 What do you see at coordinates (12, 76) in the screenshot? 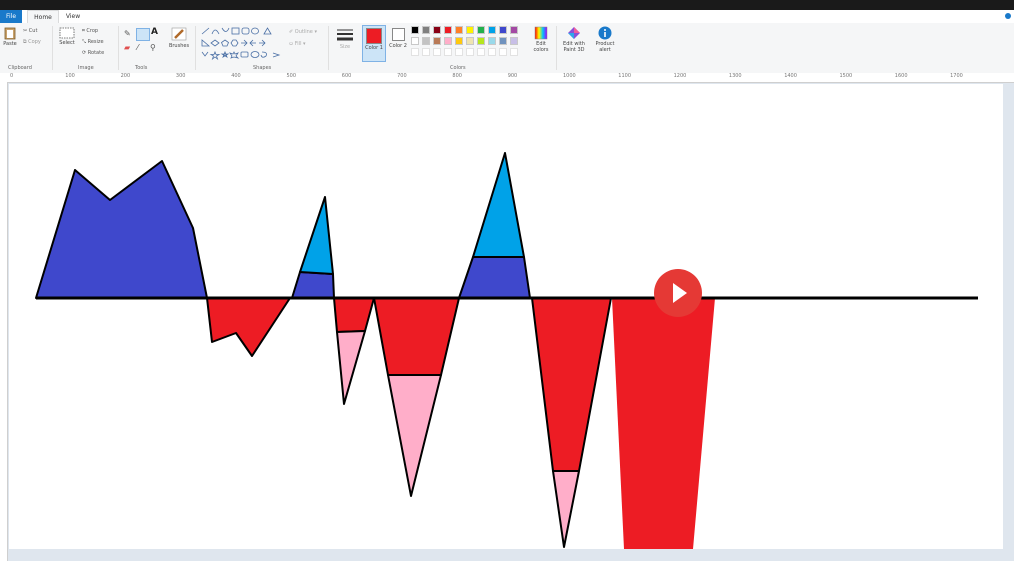
I see `ruler-tick-label: 0` at bounding box center [12, 76].